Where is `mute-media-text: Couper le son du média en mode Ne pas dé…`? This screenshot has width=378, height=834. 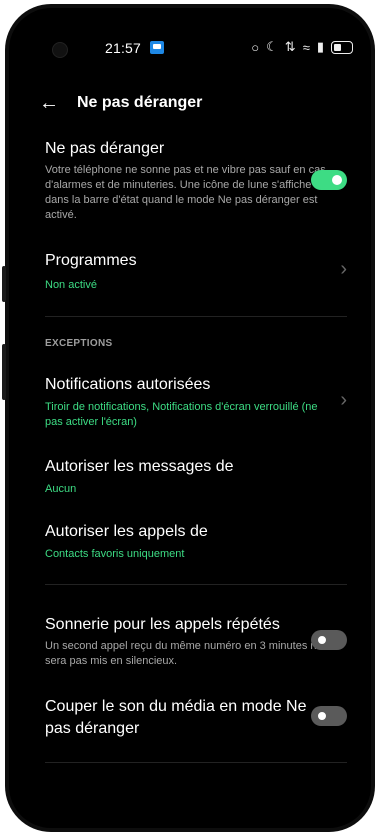
mute-media-text: Couper le son du média en mode Ne pas dé… is located at coordinates (180, 718).